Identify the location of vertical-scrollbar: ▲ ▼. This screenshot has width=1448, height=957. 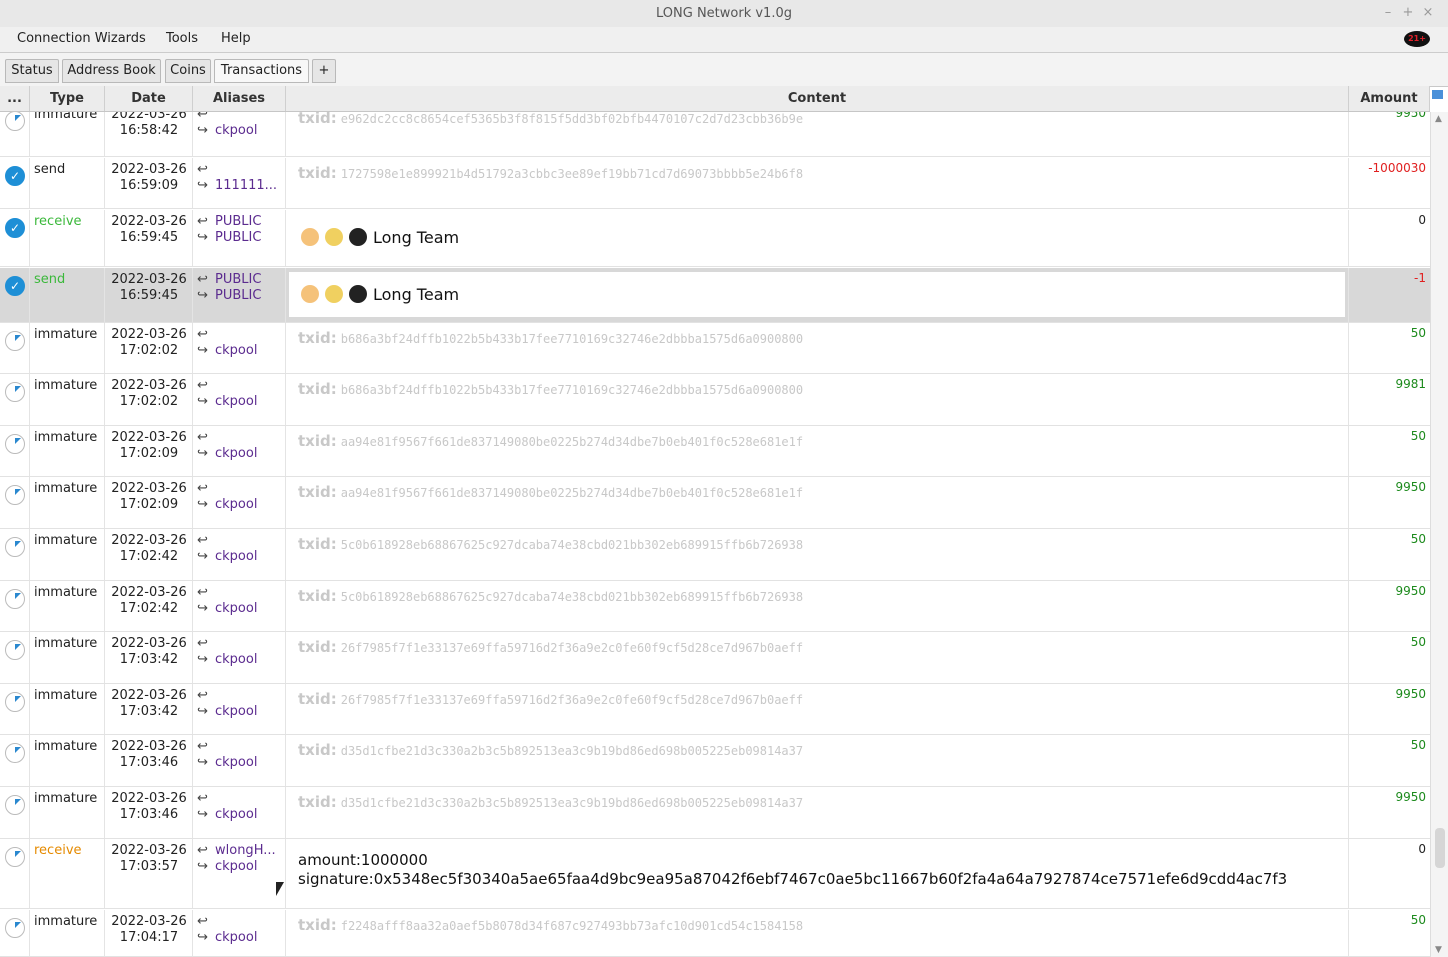
(1439, 534).